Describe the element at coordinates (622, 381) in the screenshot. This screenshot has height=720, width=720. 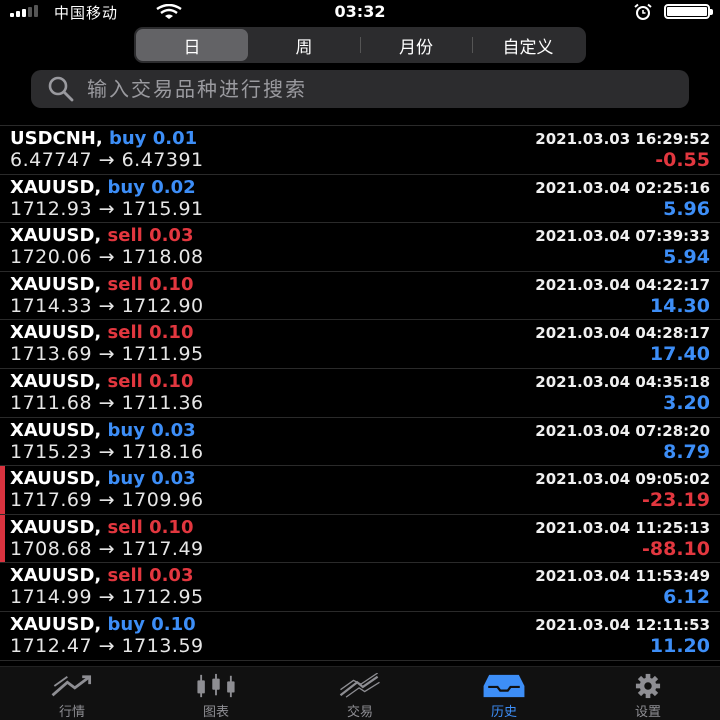
I see `deal-time: 2021.03.04 04:35:18` at that location.